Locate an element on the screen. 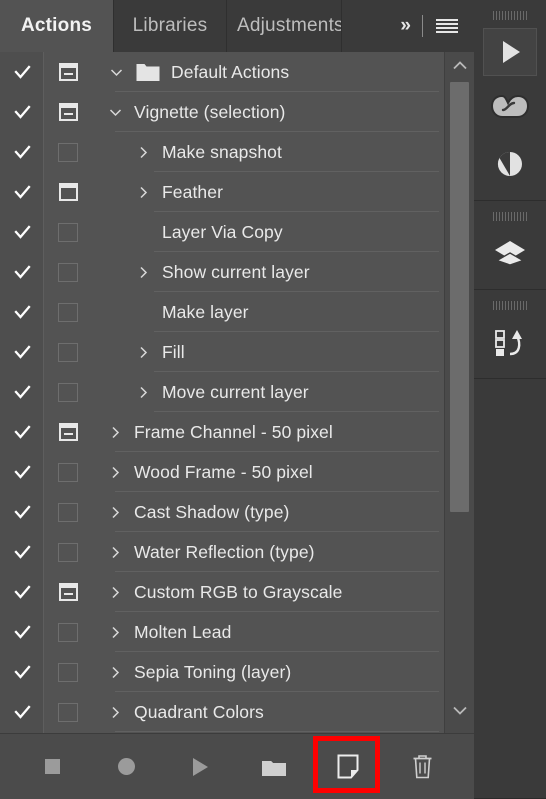 This screenshot has height=799, width=546. row-label-text: Default Actions is located at coordinates (230, 71).